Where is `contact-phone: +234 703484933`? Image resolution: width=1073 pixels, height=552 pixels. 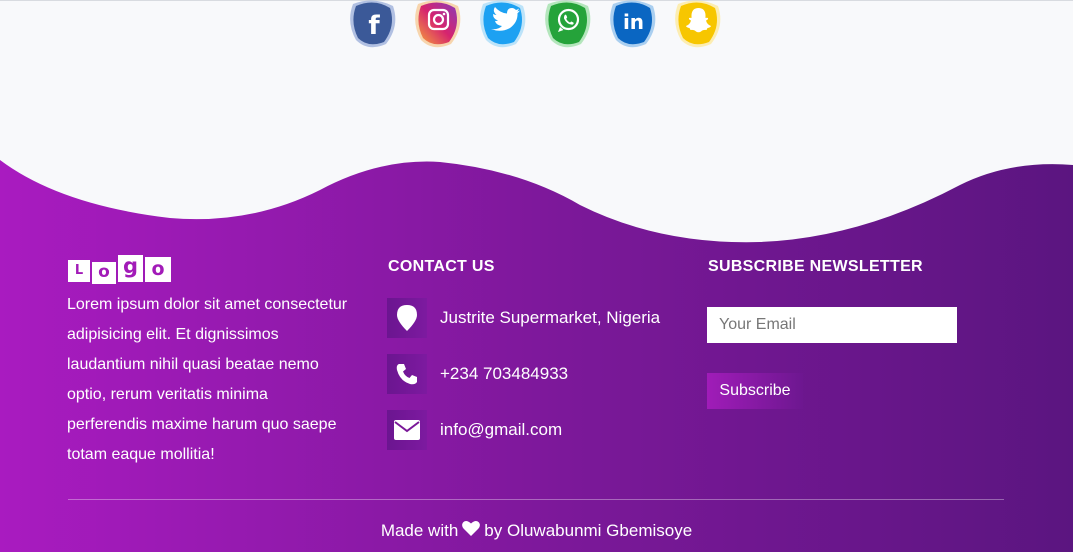 contact-phone: +234 703484933 is located at coordinates (477, 374).